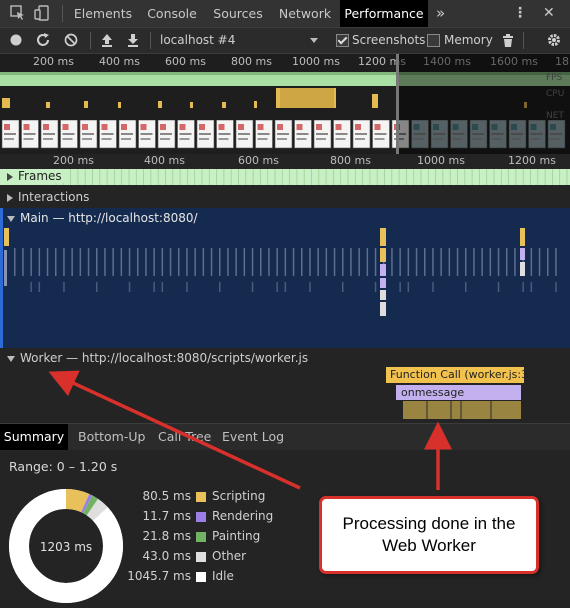  I want to click on frames-label: Frames, so click(40, 176).